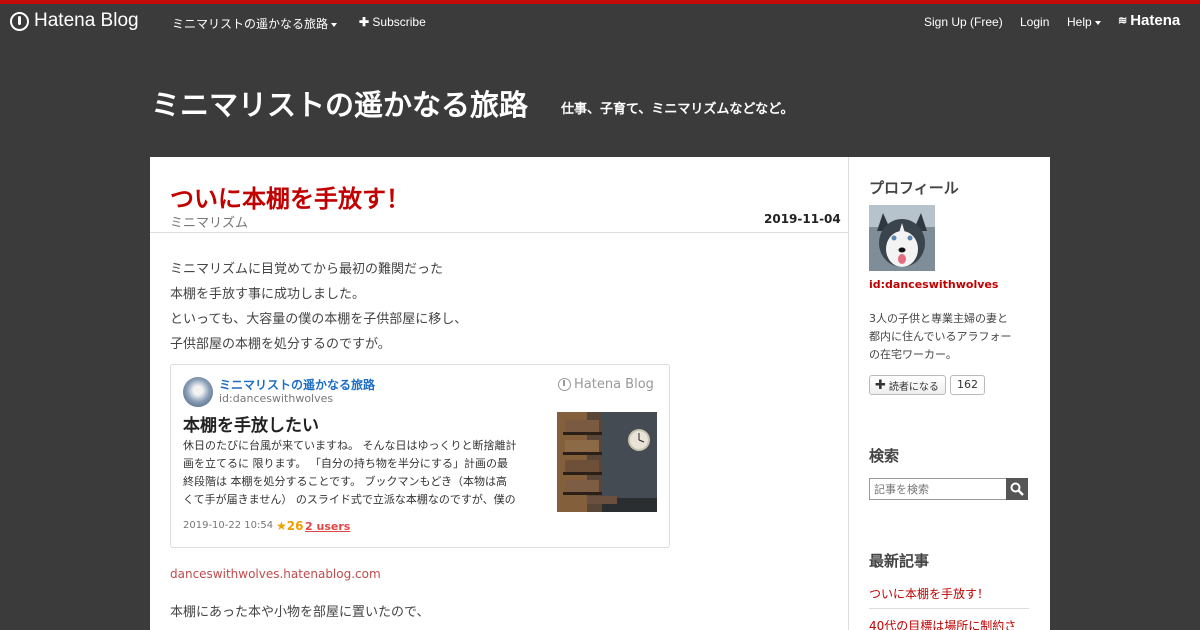 This screenshot has width=1200, height=630. Describe the element at coordinates (1123, 21) in the screenshot. I see `hatena-wing-icon: ≋` at that location.